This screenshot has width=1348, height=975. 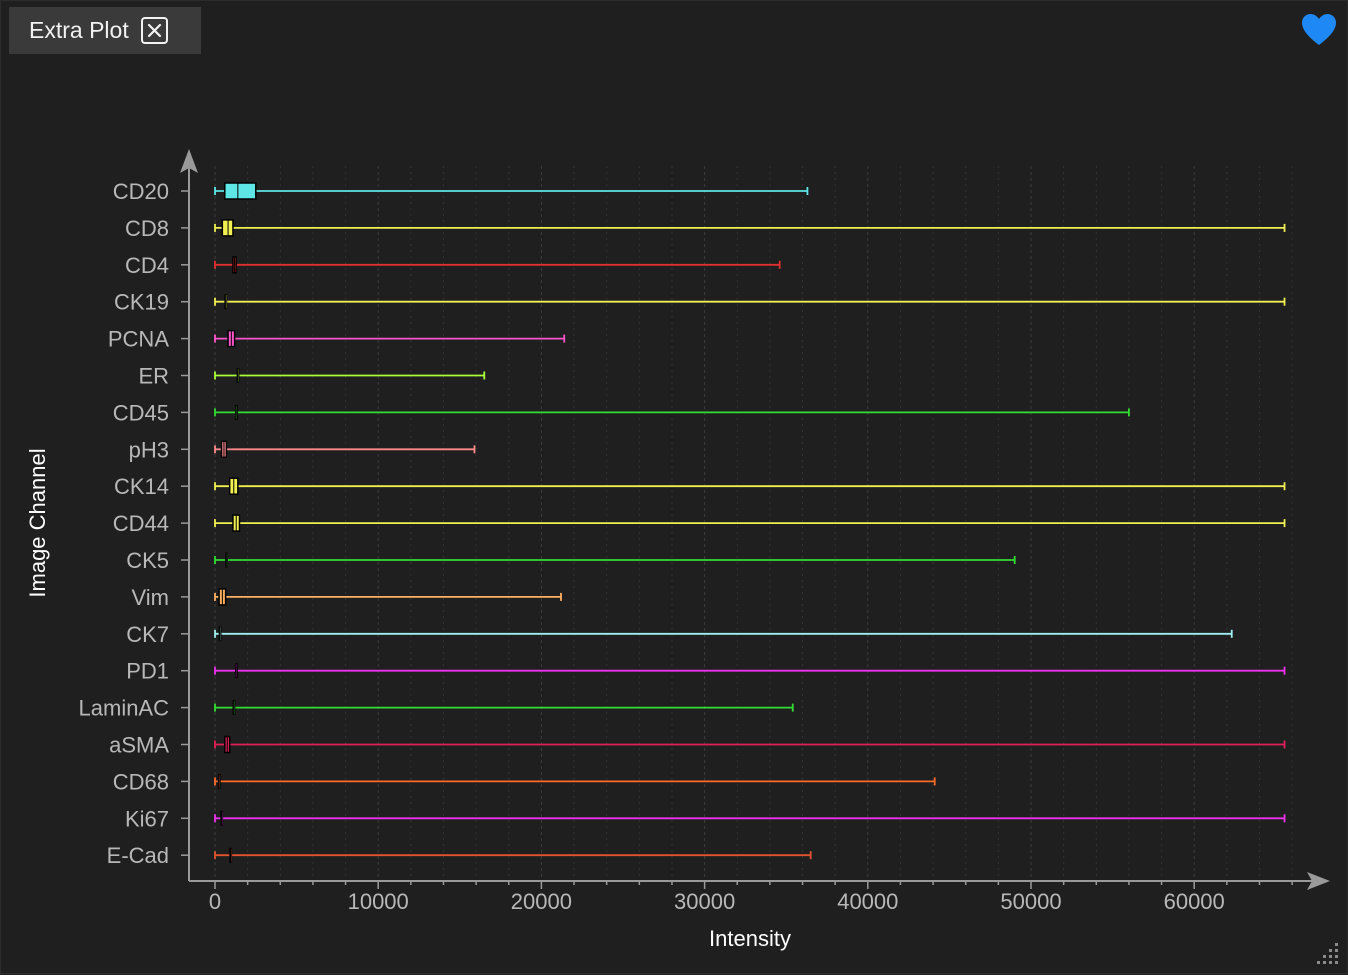 I want to click on x-tick-label: 50000, so click(x=1030, y=901).